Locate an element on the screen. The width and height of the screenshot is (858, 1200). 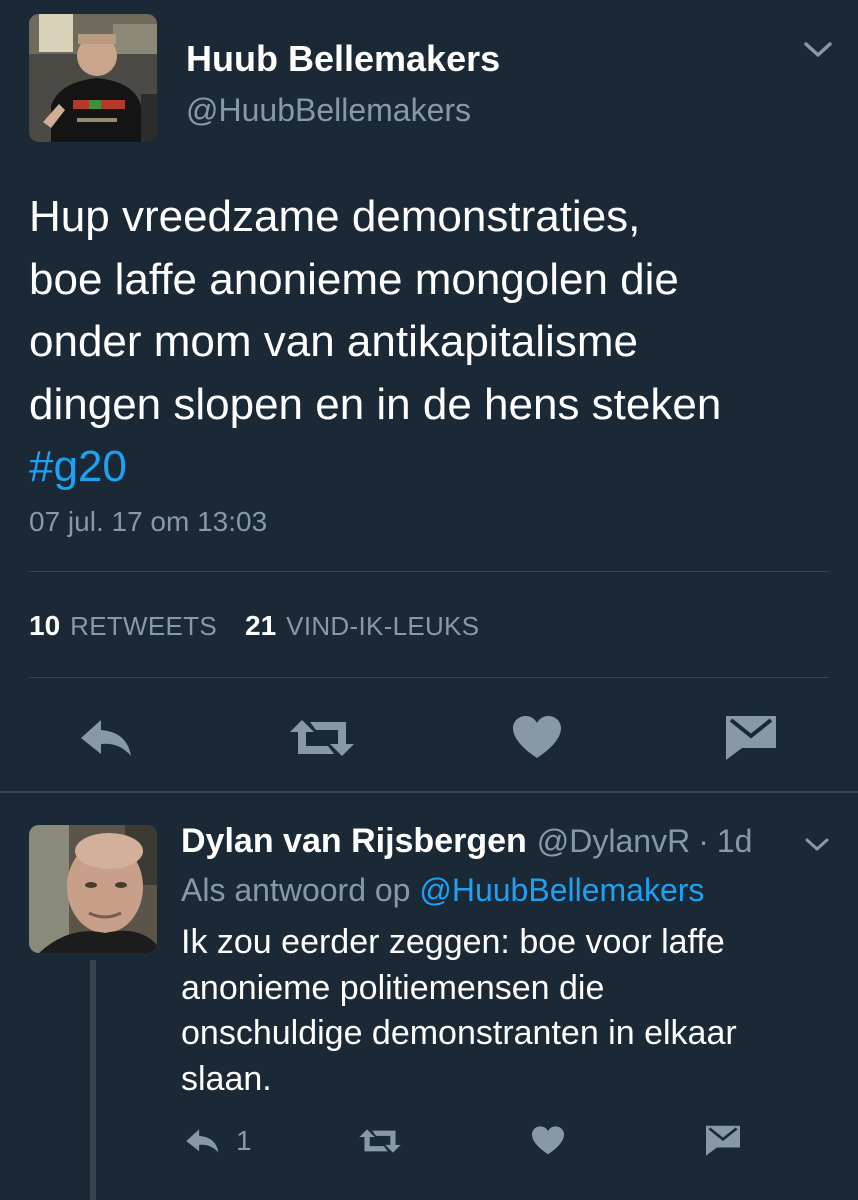
direct-message-button is located at coordinates (751, 737).